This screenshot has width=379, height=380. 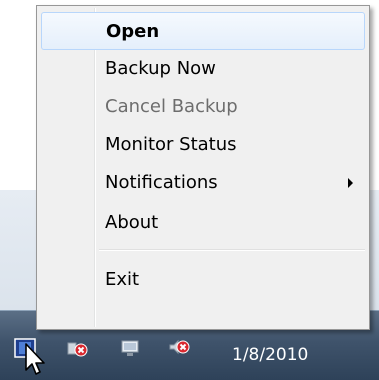 What do you see at coordinates (132, 222) in the screenshot?
I see `menu-item-label: About` at bounding box center [132, 222].